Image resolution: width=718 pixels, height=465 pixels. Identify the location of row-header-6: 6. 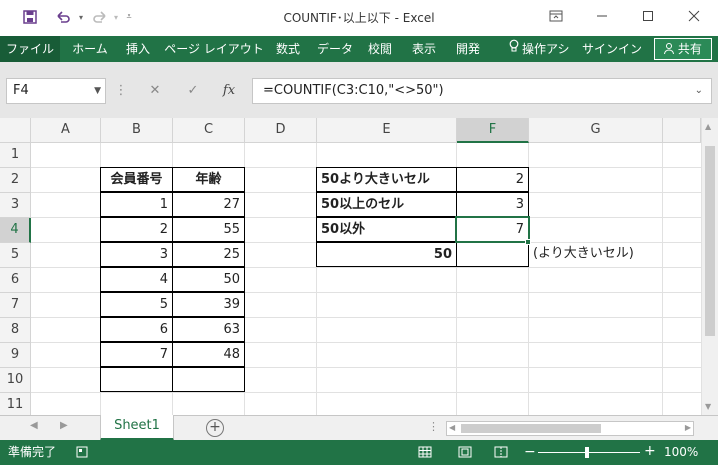
(15, 280).